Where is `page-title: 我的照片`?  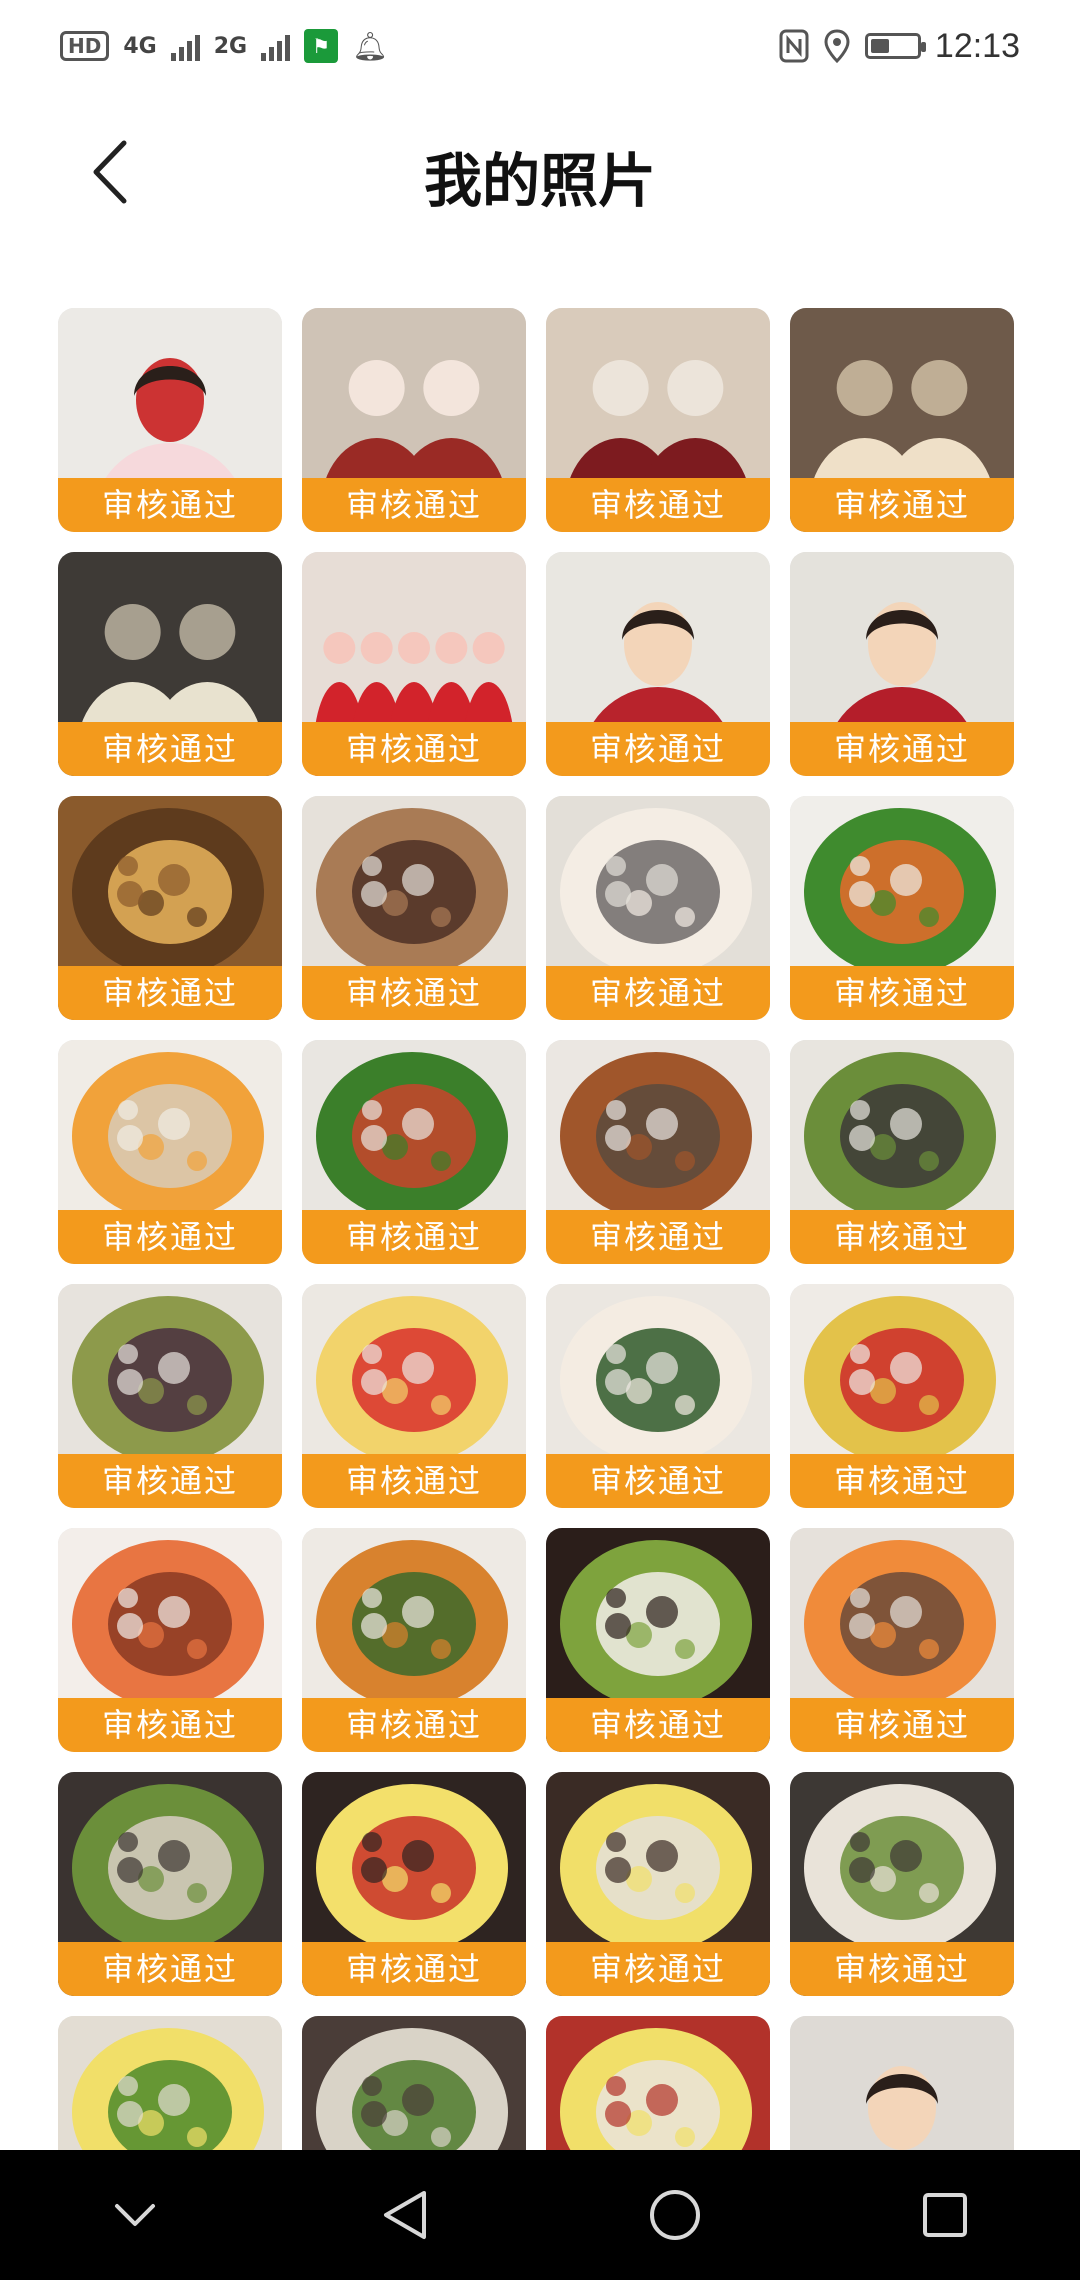
page-title: 我的照片 is located at coordinates (539, 181).